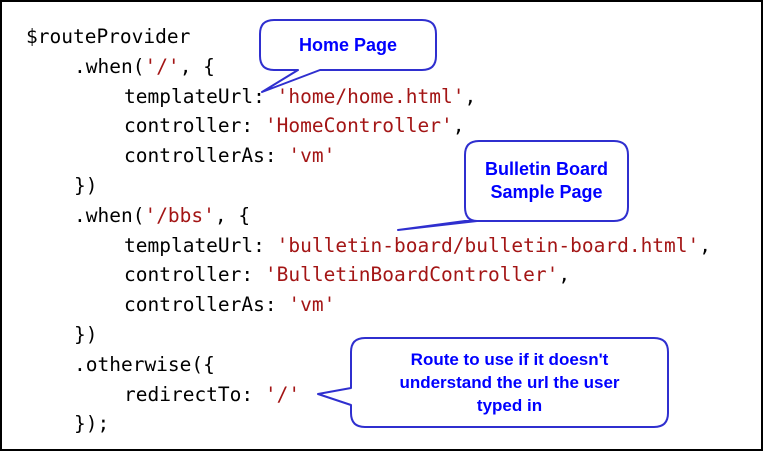  What do you see at coordinates (348, 44) in the screenshot?
I see `callout-home-label: Home Page` at bounding box center [348, 44].